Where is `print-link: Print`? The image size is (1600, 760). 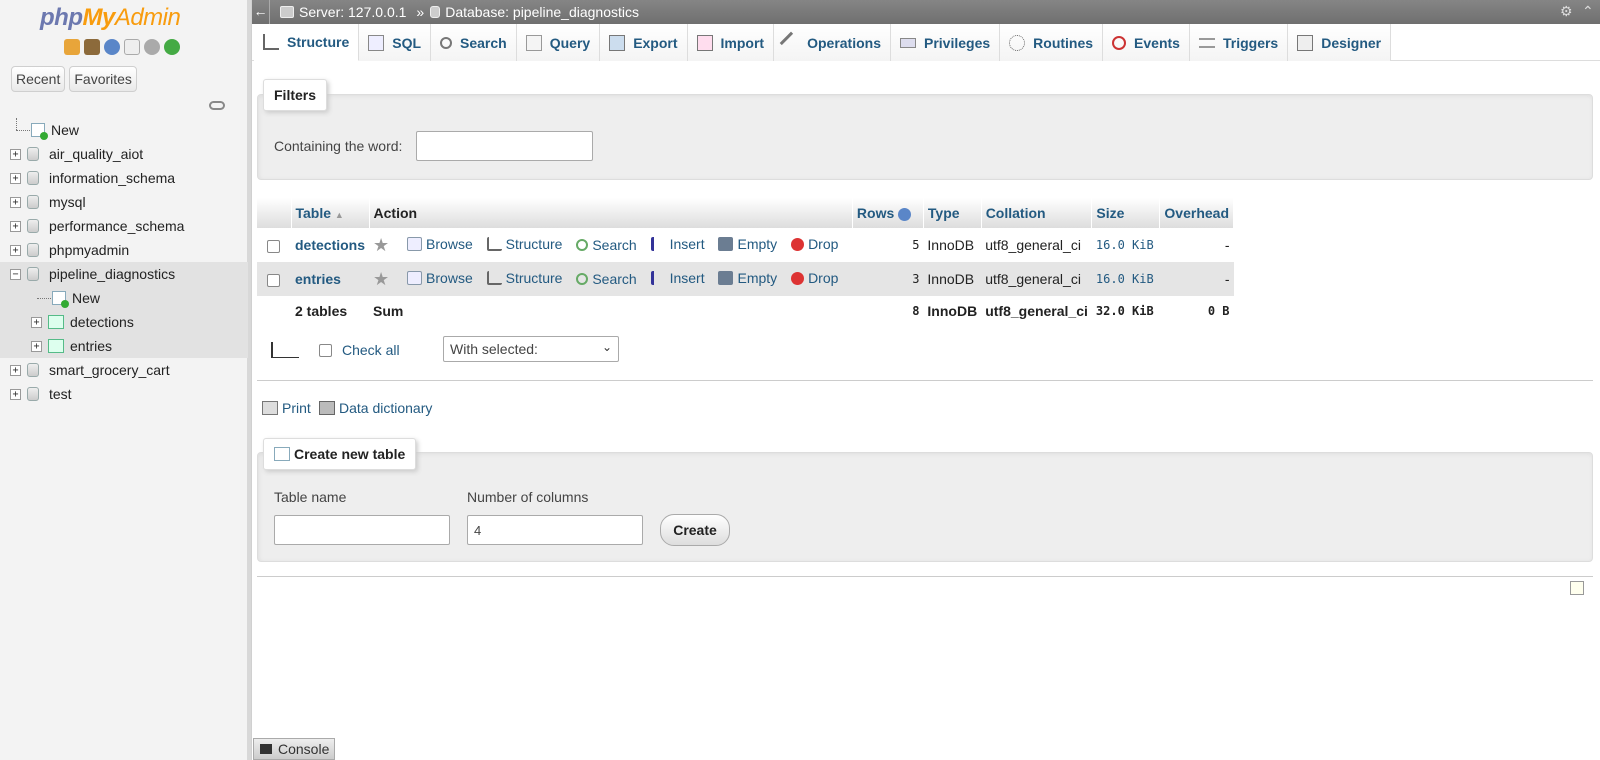
print-link: Print is located at coordinates (286, 408).